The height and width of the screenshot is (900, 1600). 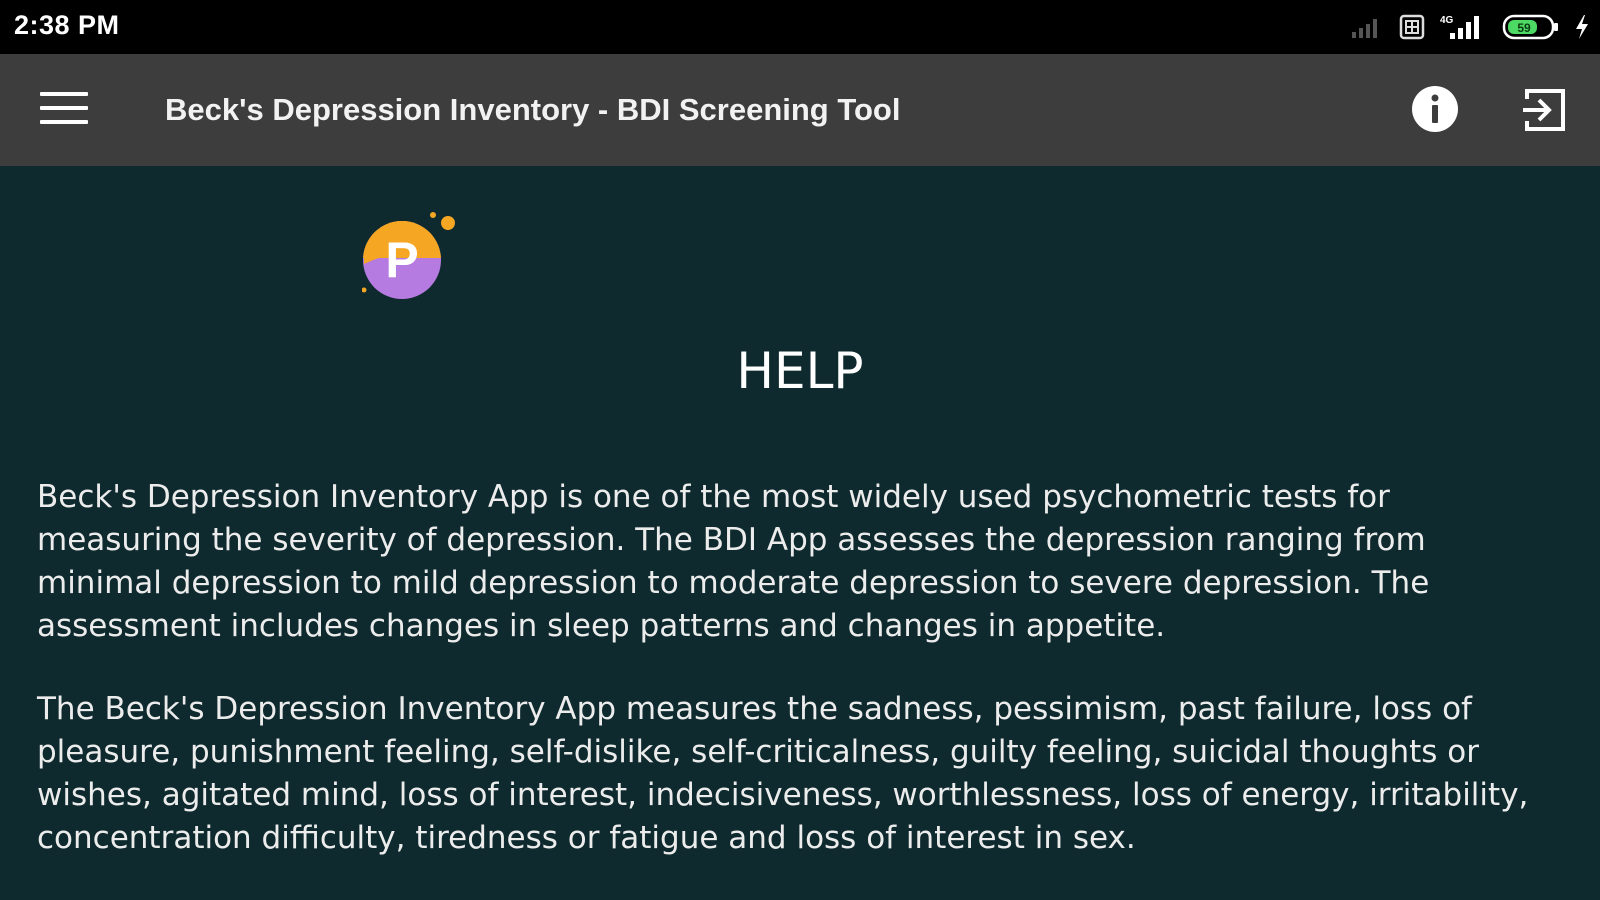 What do you see at coordinates (64, 110) in the screenshot?
I see `hamburger-menu-icon` at bounding box center [64, 110].